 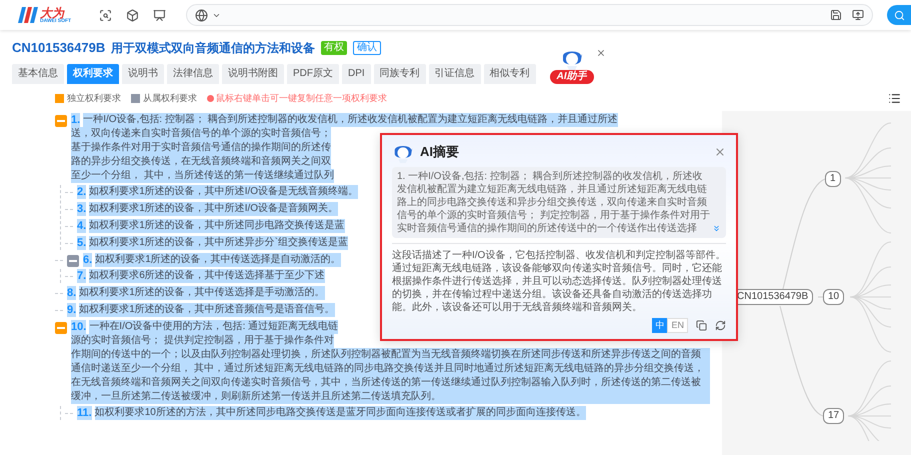 I want to click on confirm-link: 确认, so click(x=367, y=47).